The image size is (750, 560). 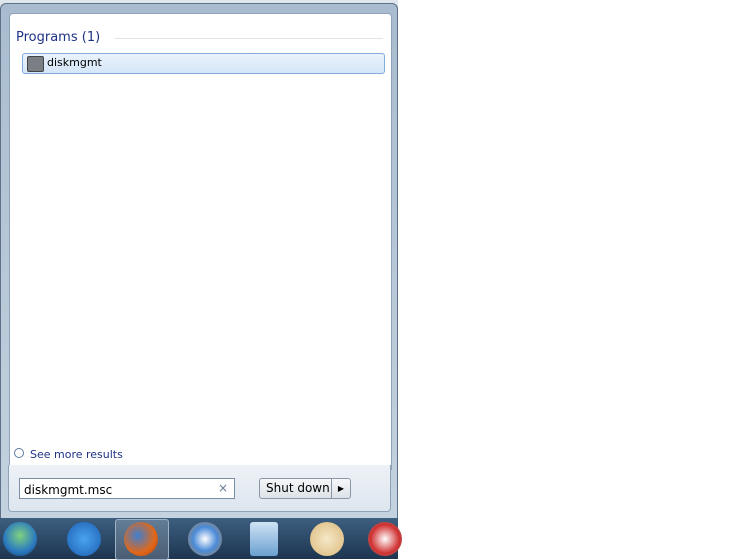 What do you see at coordinates (340, 488) in the screenshot?
I see `power-options-arrow-icon: ▶` at bounding box center [340, 488].